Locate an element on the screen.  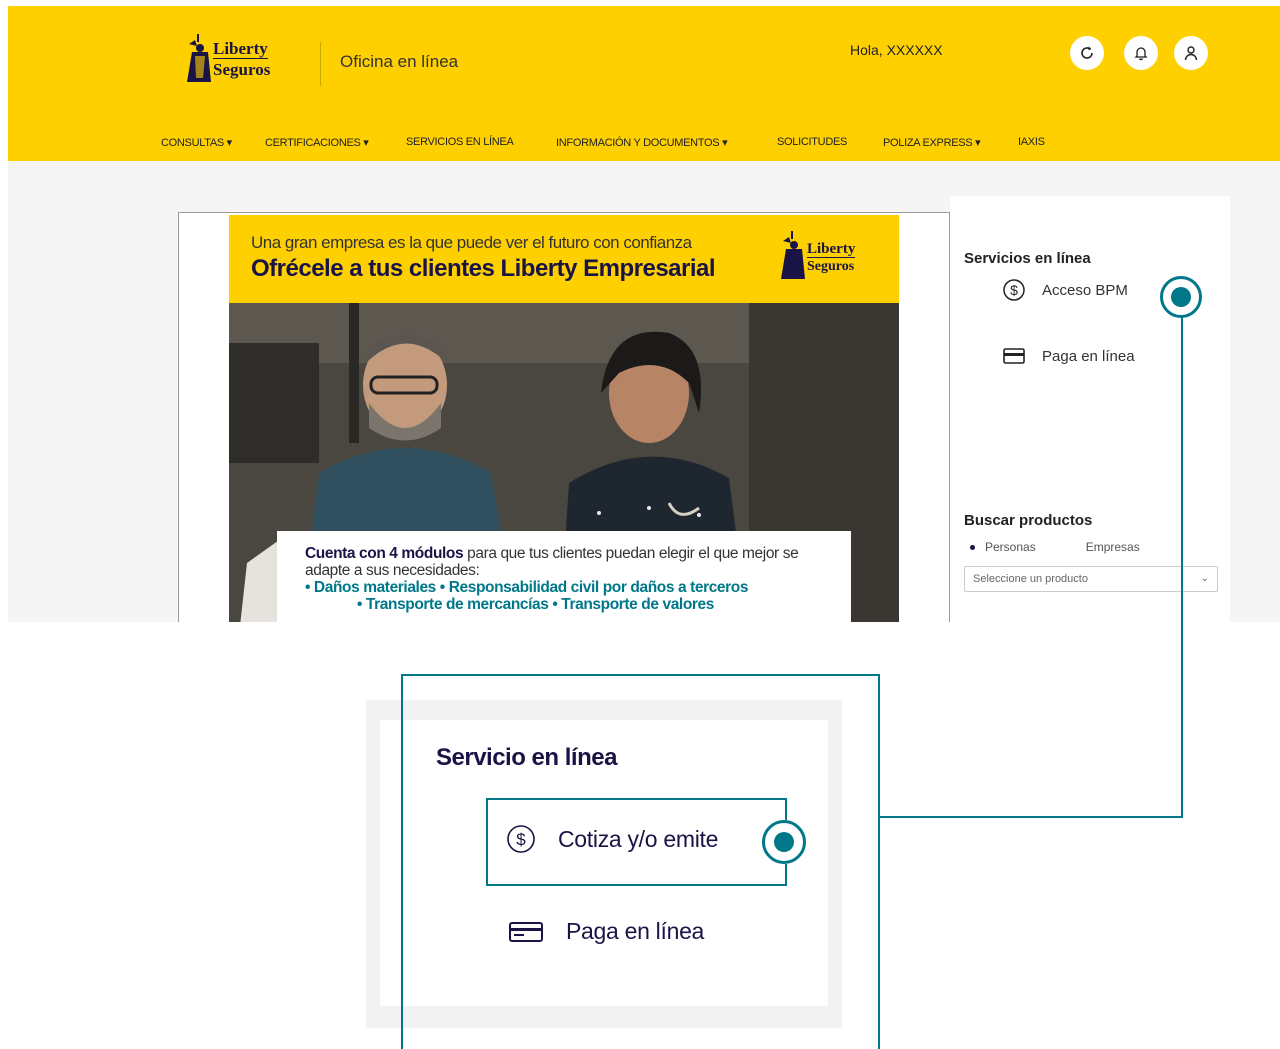
refresh-icon is located at coordinates (1087, 52).